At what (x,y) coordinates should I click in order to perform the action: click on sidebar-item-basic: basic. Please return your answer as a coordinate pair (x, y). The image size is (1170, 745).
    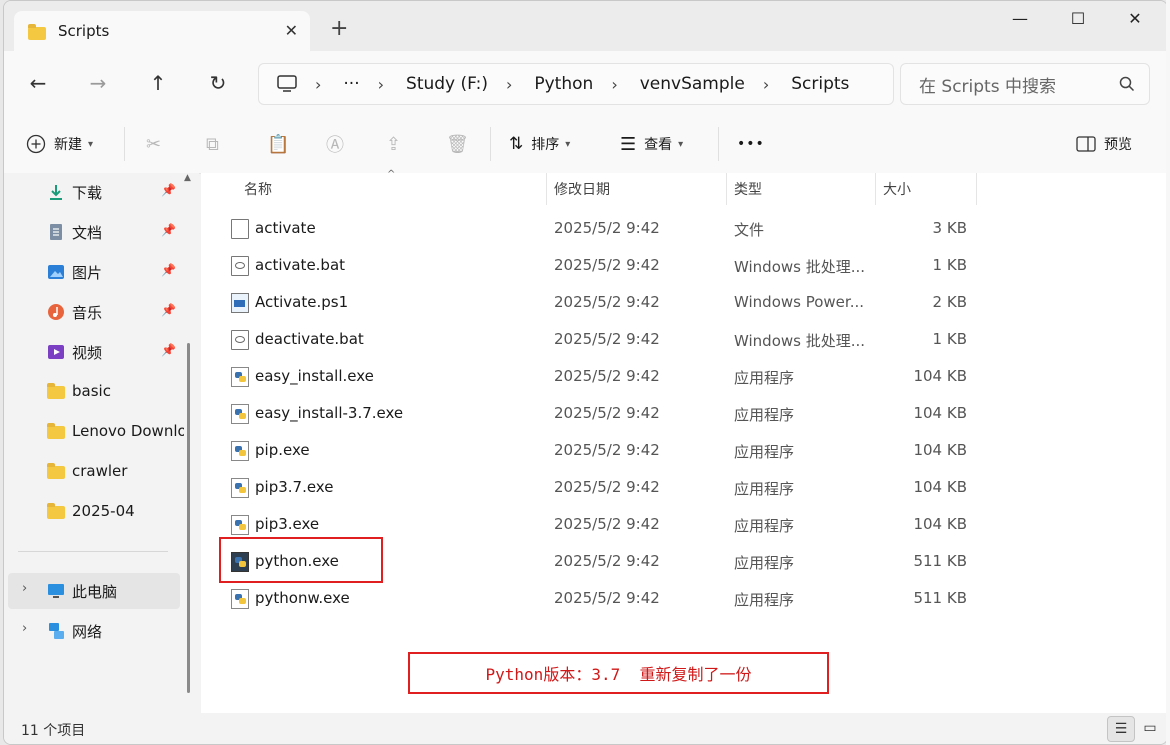
    Looking at the image, I should click on (99, 392).